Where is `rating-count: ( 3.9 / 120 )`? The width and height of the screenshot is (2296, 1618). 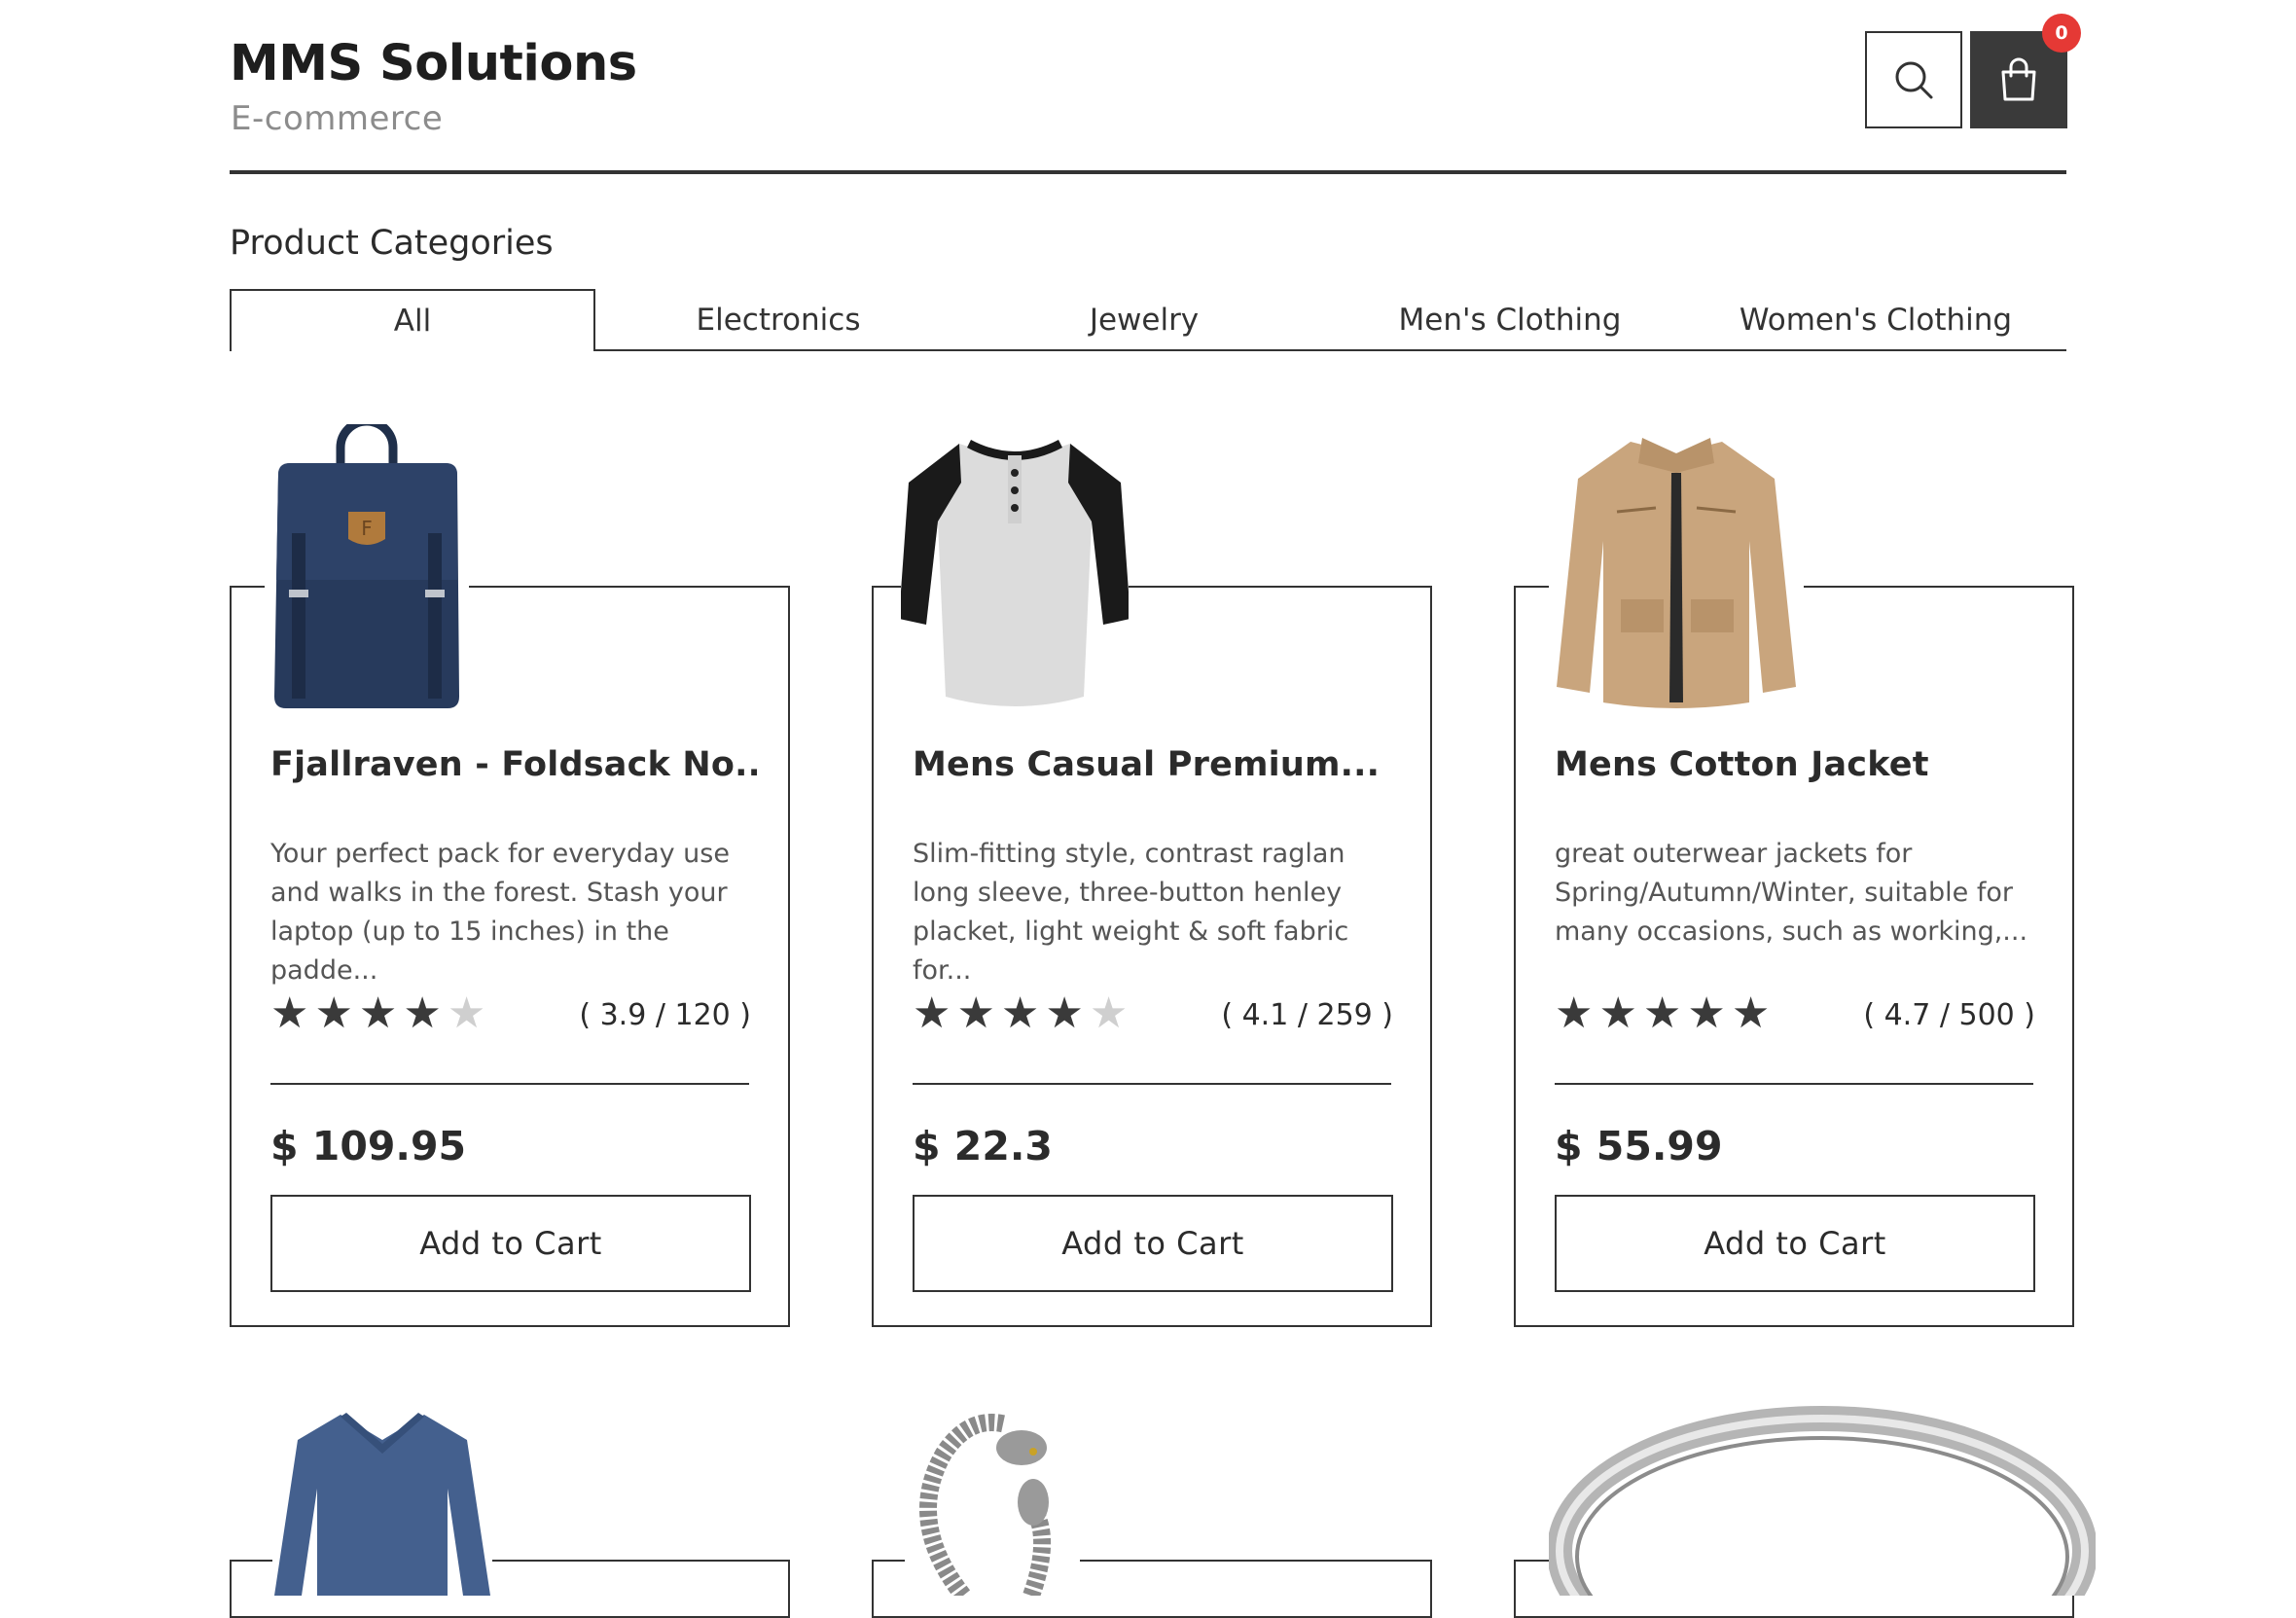 rating-count: ( 3.9 / 120 ) is located at coordinates (665, 1015).